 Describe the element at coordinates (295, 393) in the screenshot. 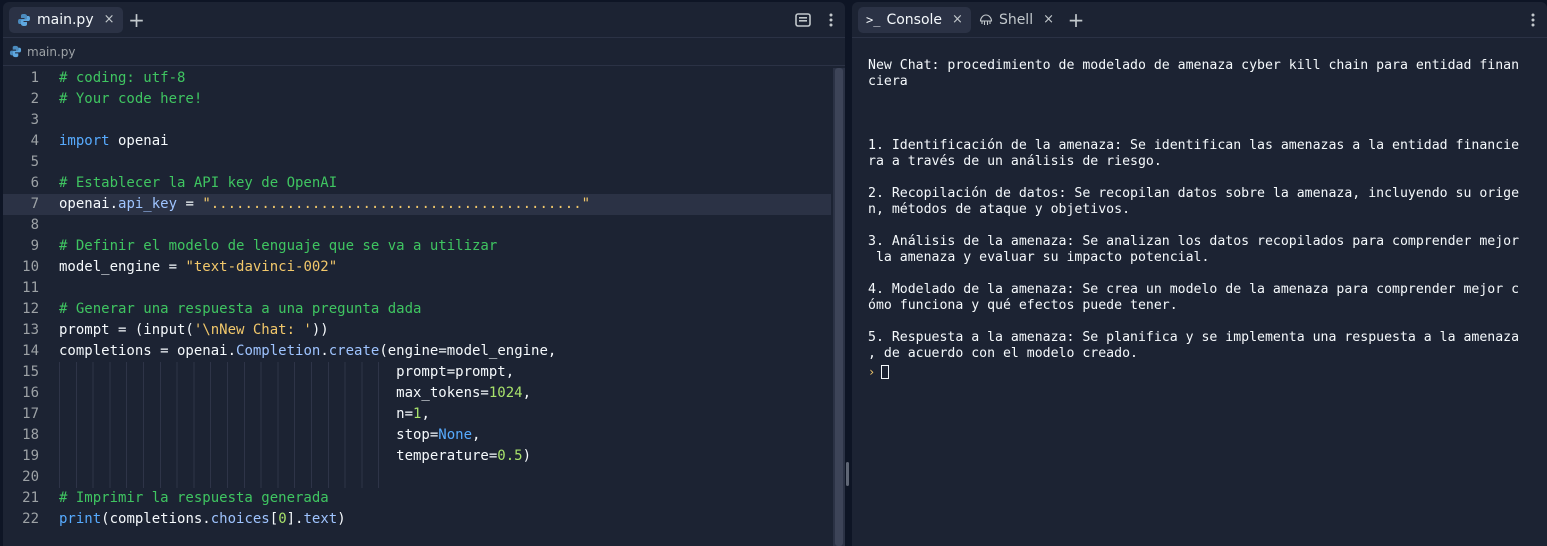

I see `code-text: max_tokens=1024,` at that location.